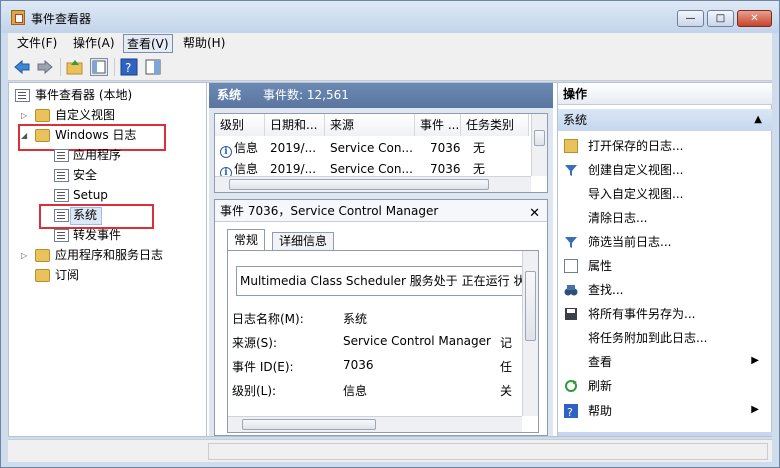 The image size is (780, 468). I want to click on table-cell: 无, so click(479, 148).